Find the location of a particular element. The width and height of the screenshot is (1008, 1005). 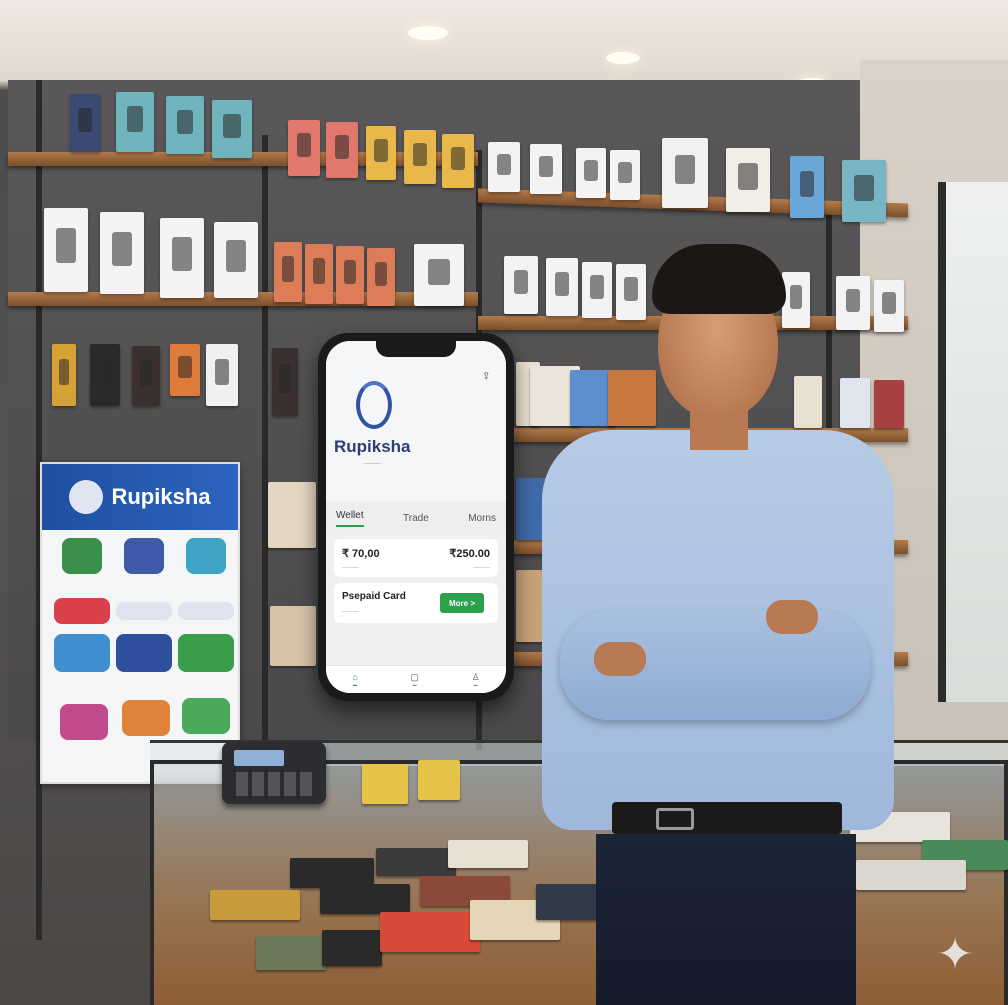

card-caption: ______ is located at coordinates (350, 610).